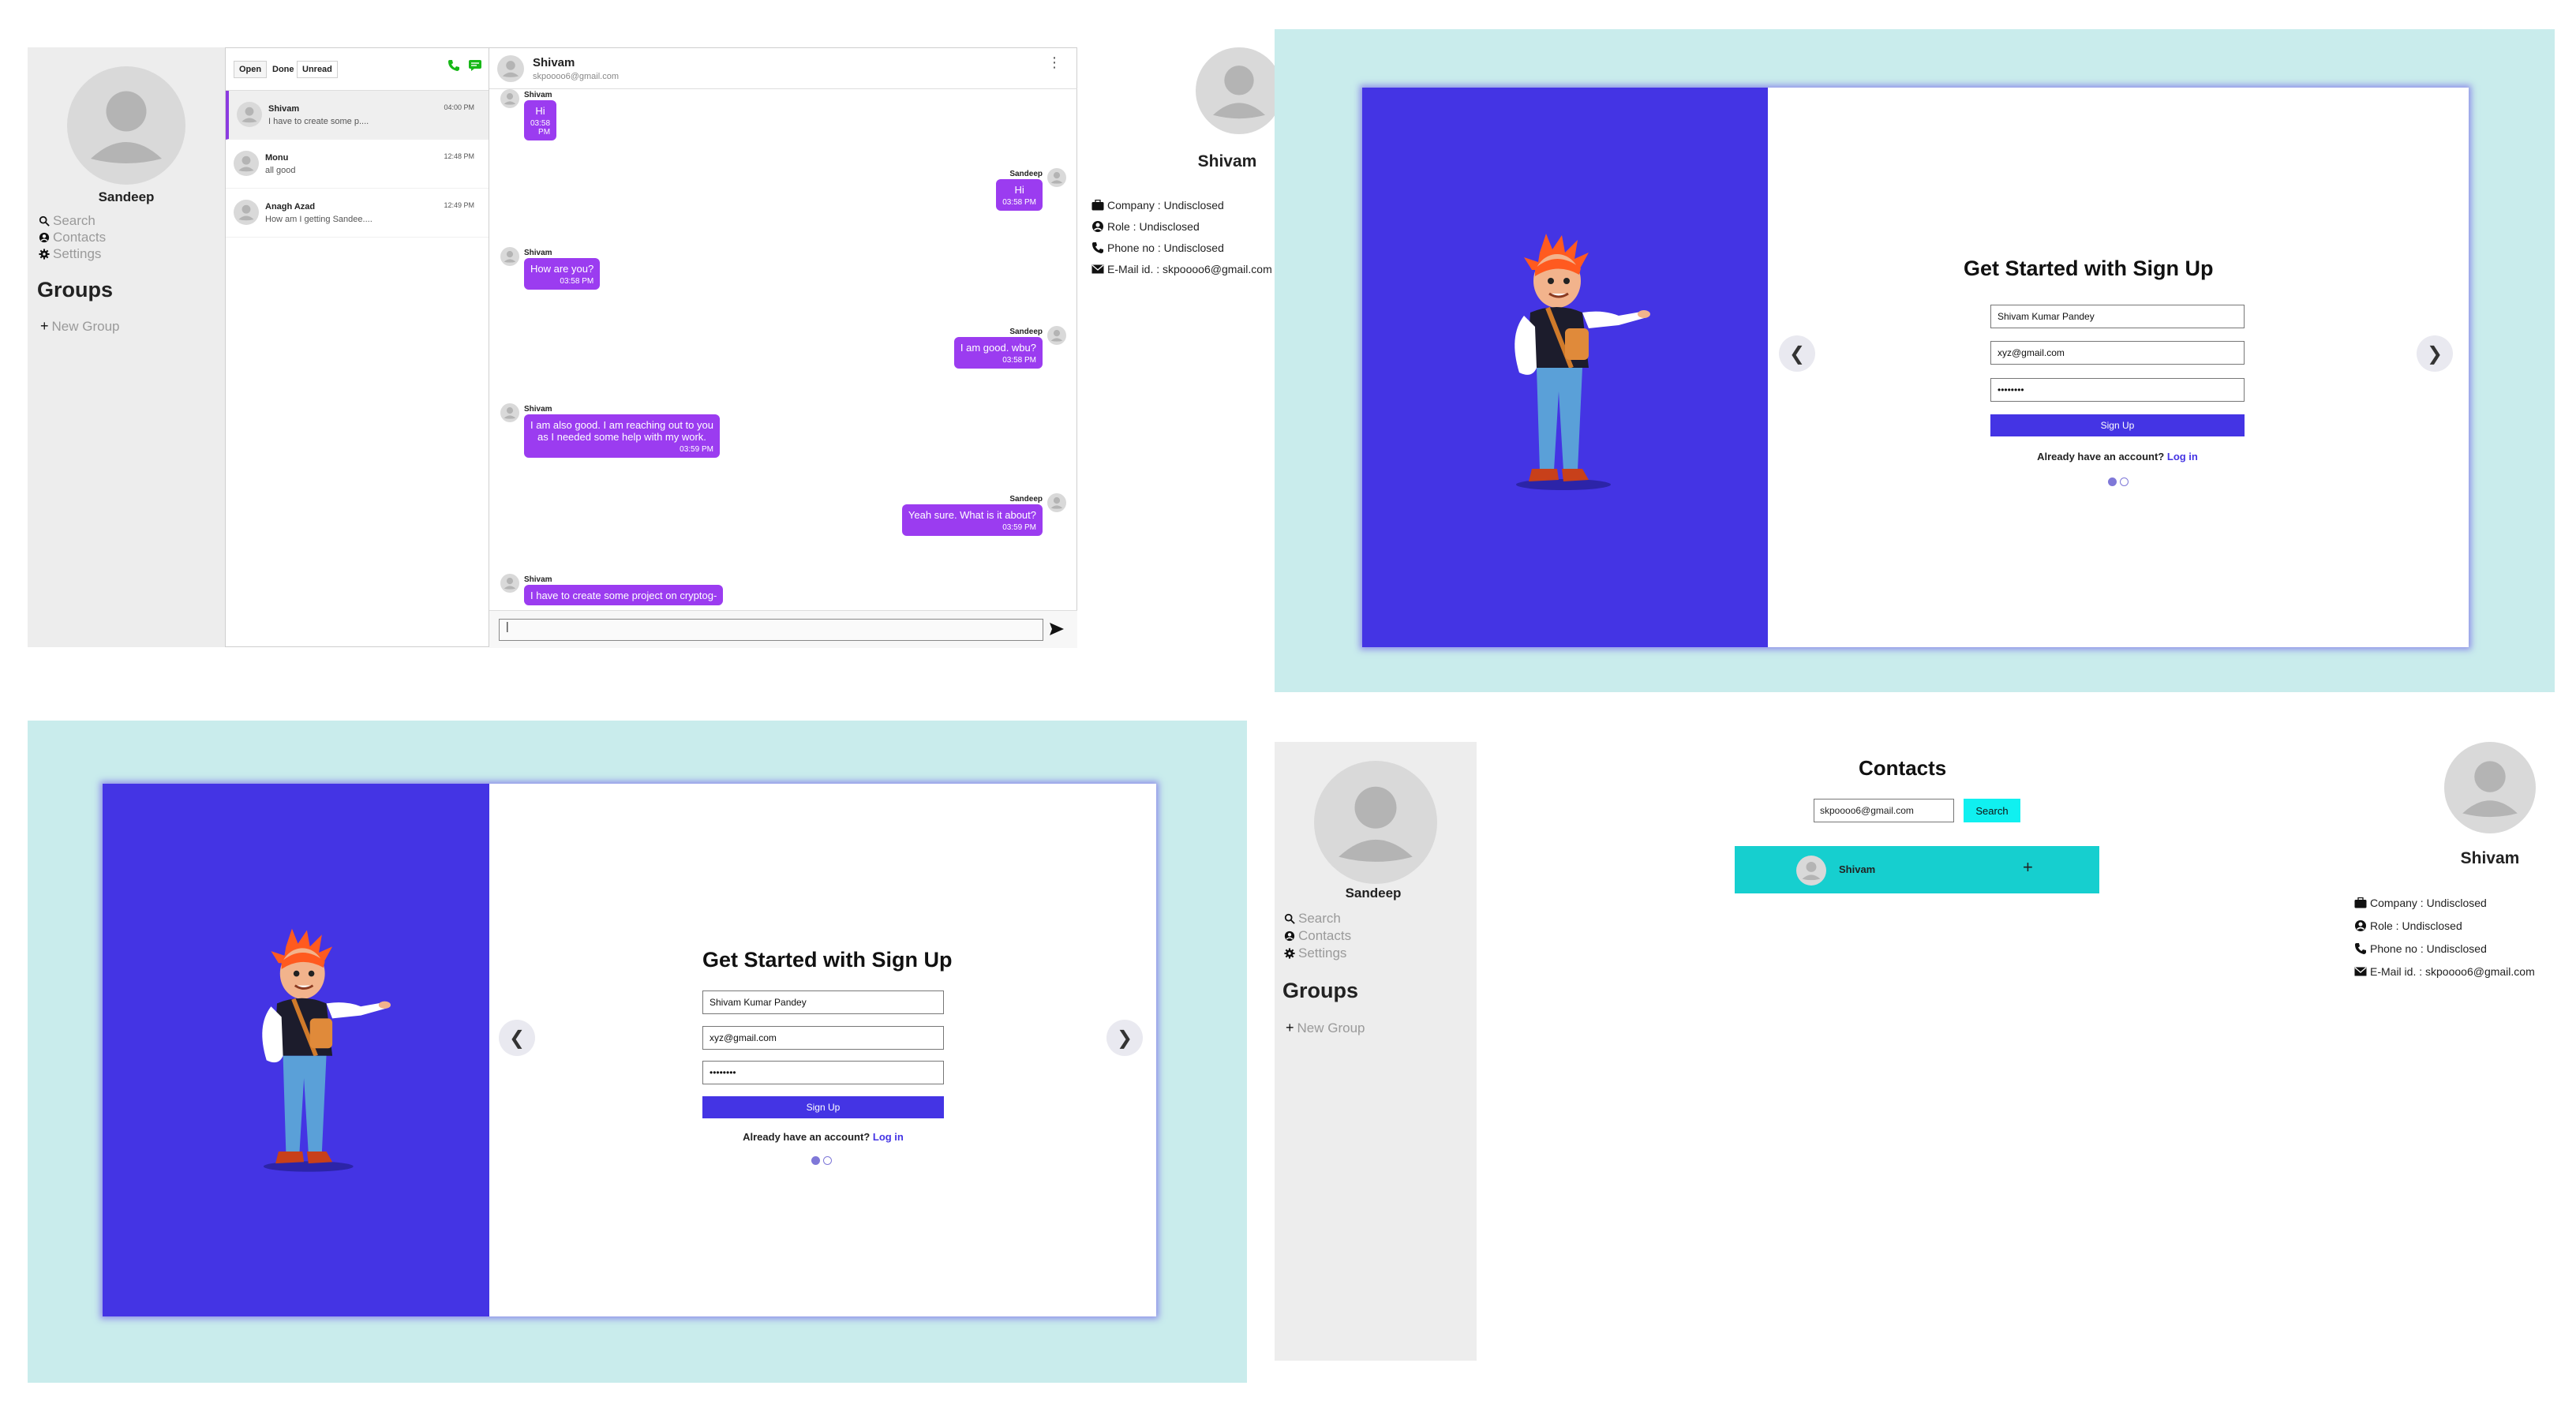 This screenshot has width=2576, height=1408. Describe the element at coordinates (562, 269) in the screenshot. I see `message-text: How are you?` at that location.